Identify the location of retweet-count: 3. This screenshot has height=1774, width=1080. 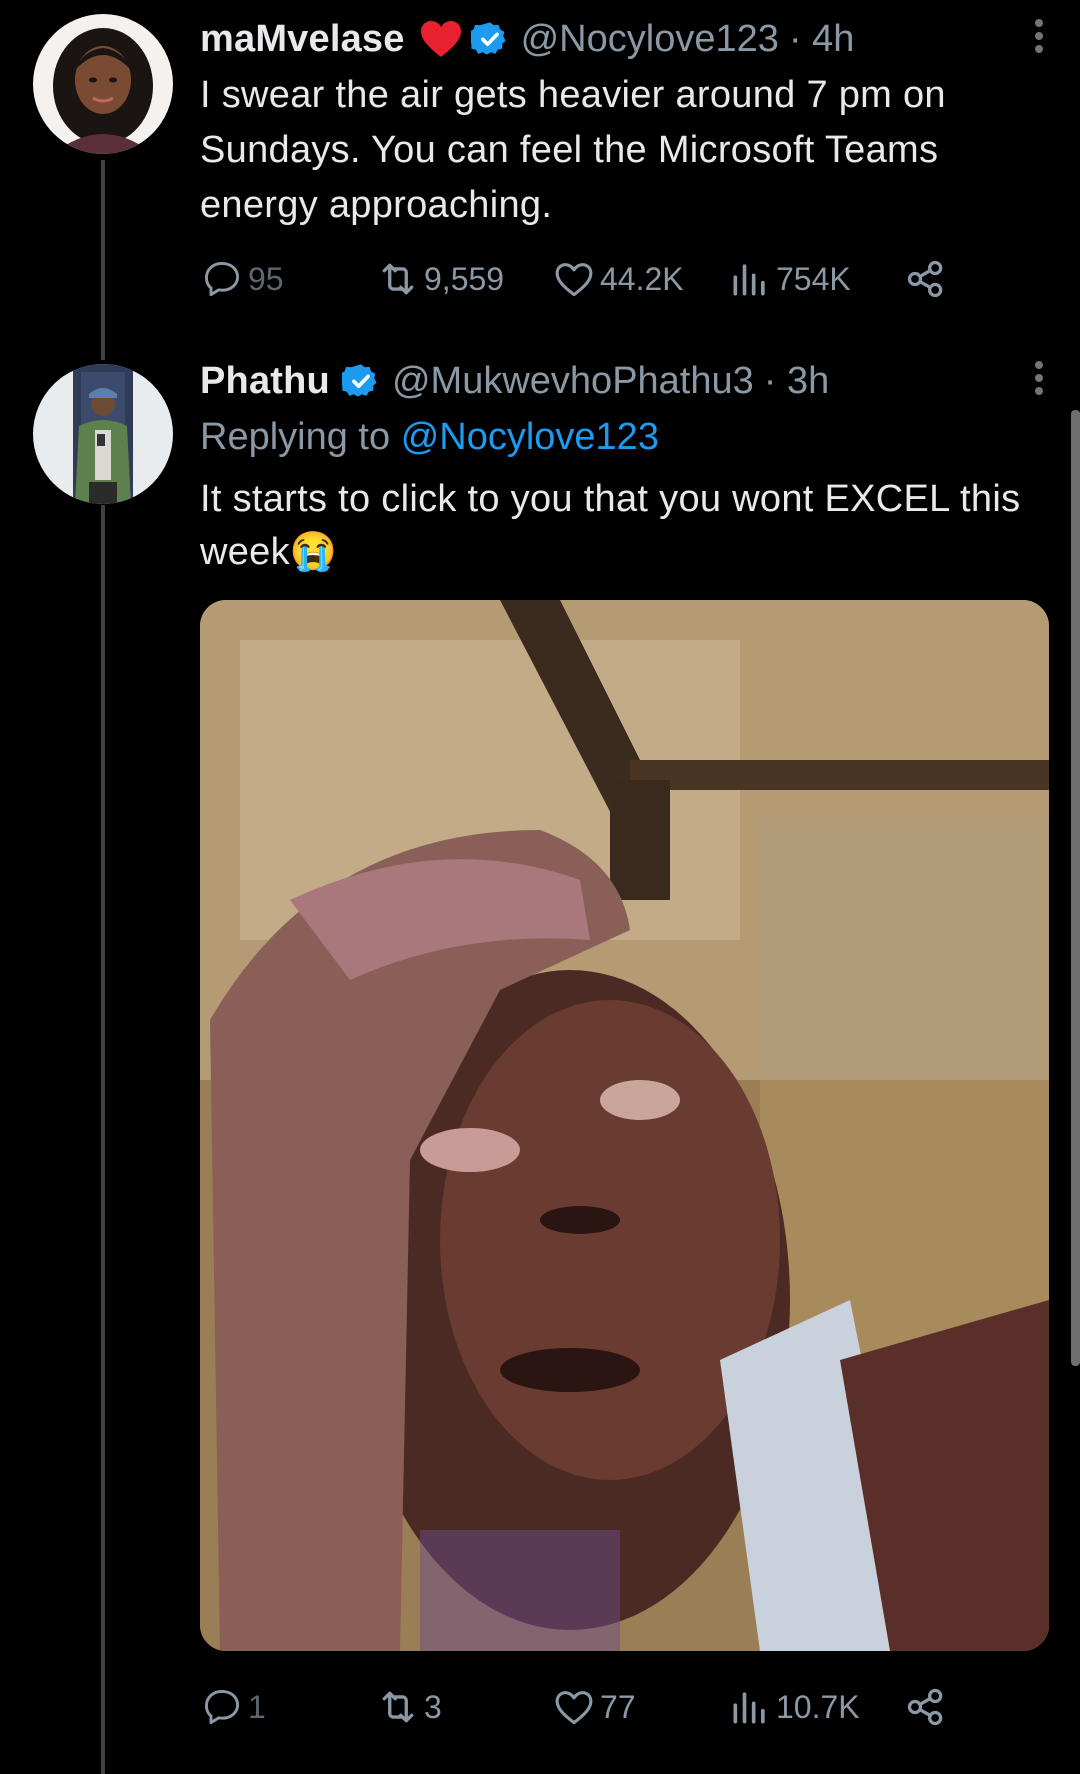
(433, 1706).